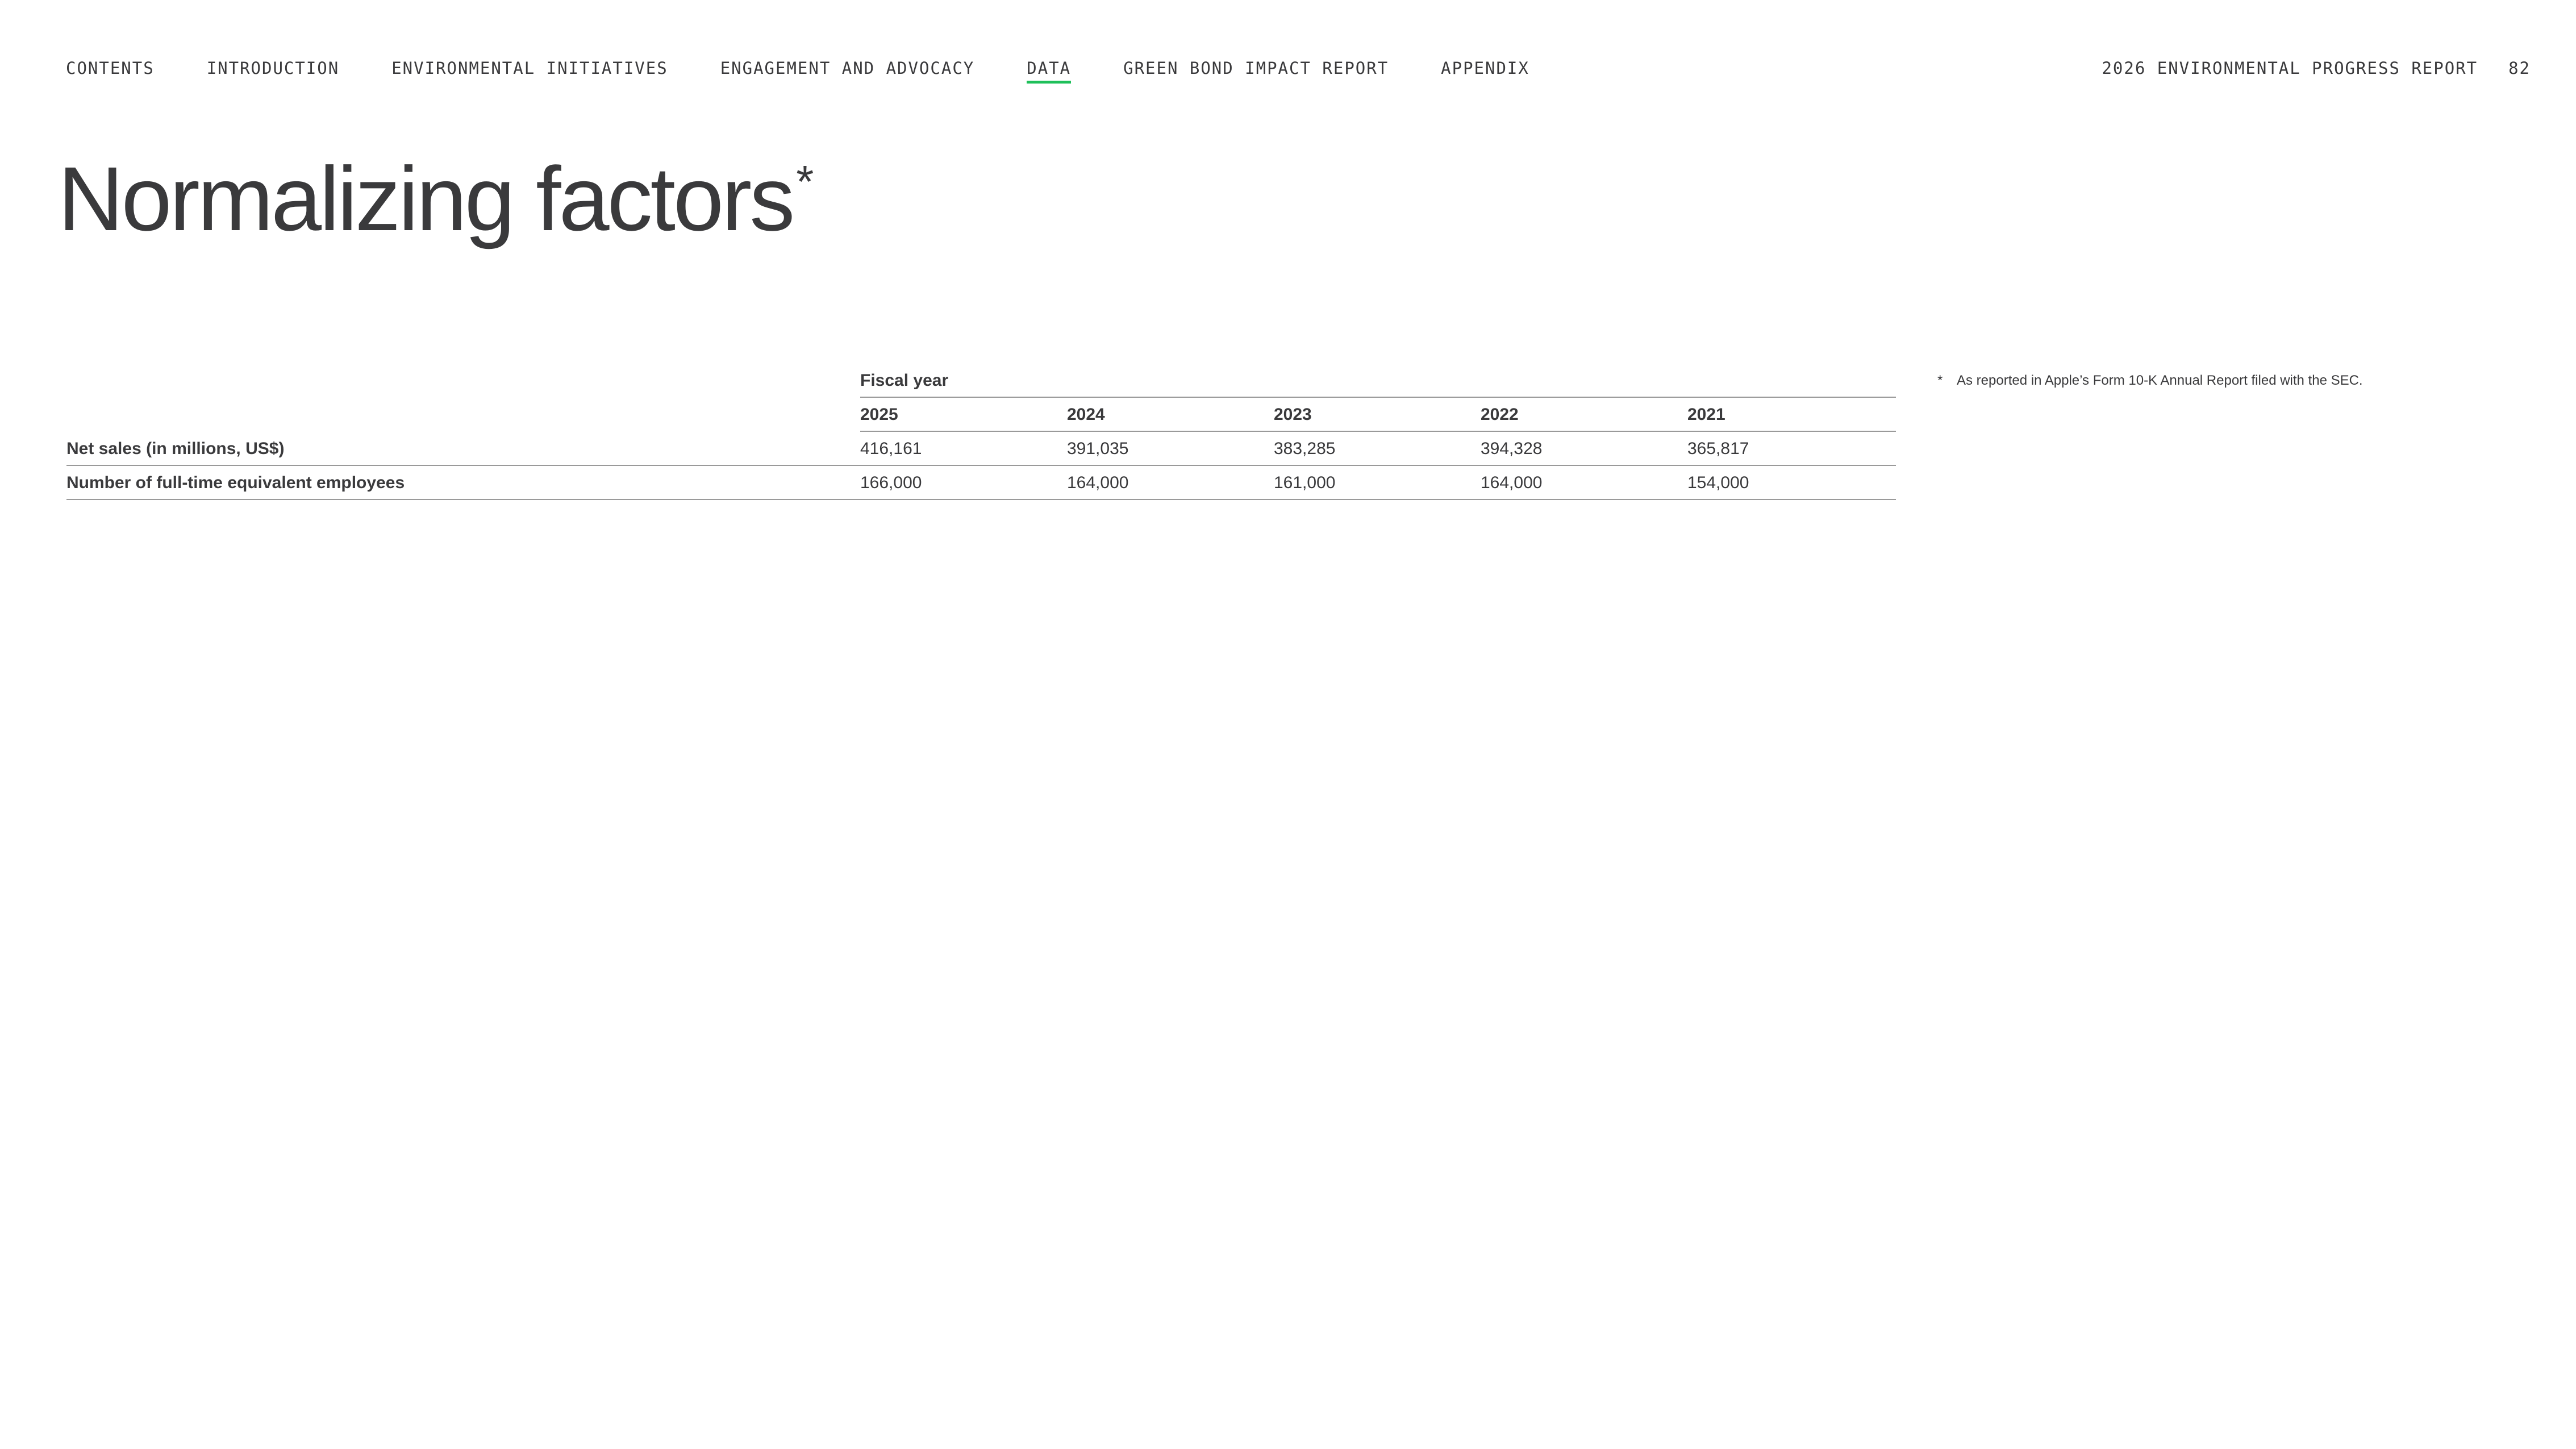 The width and height of the screenshot is (2576, 1449). I want to click on footnote-mark: *, so click(1940, 380).